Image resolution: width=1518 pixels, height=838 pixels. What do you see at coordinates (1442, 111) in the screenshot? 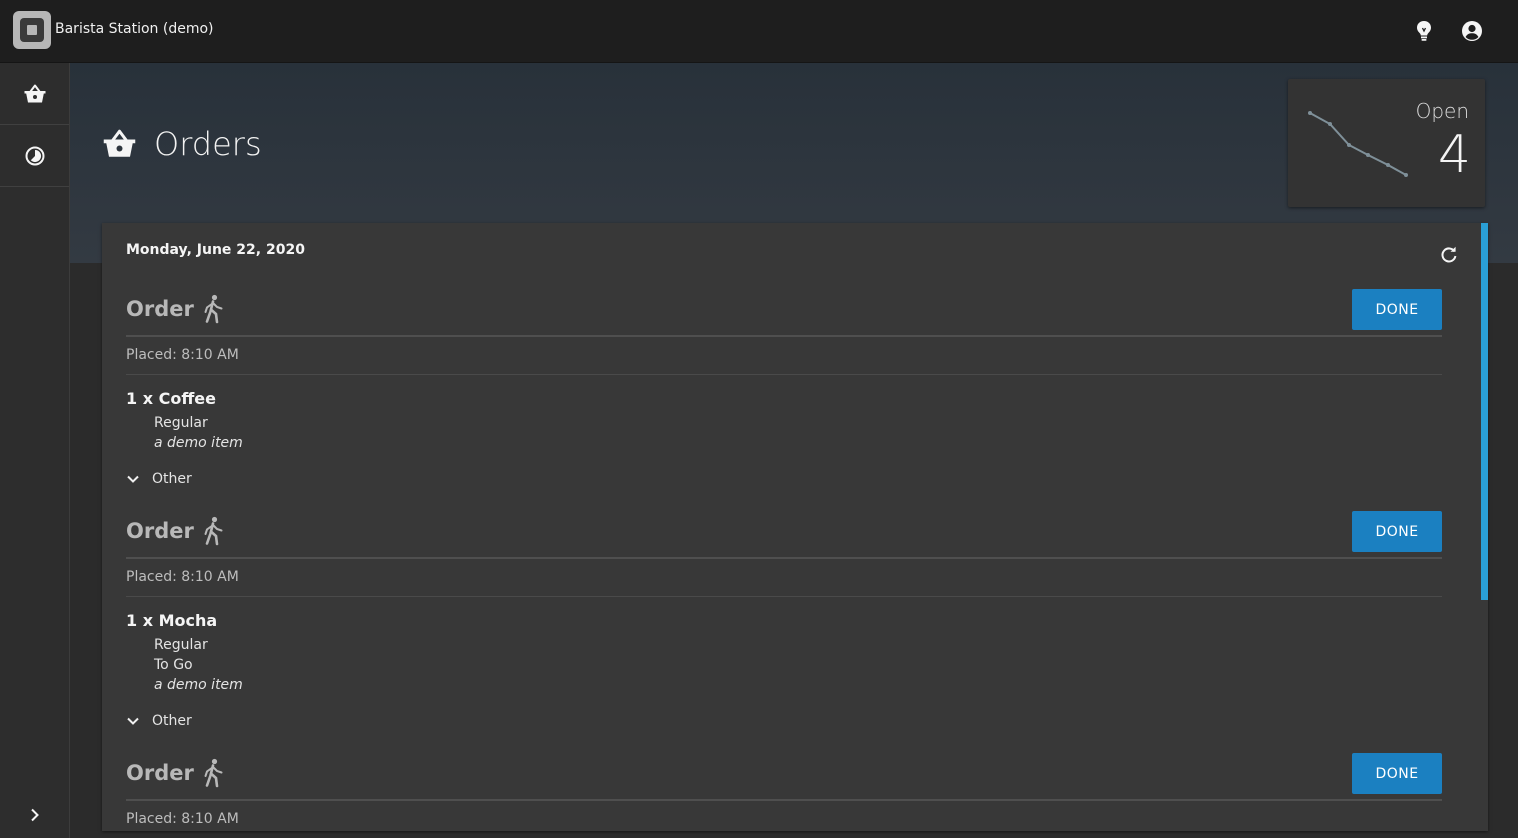
I see `stat-label: Open` at bounding box center [1442, 111].